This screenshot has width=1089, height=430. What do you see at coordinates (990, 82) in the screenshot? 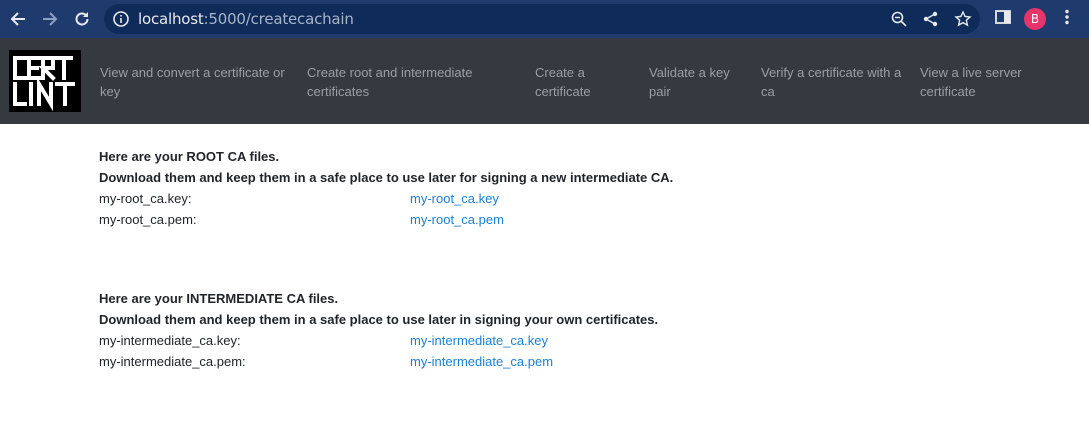
I see `nav-view-live-server: View a live server certificate` at bounding box center [990, 82].